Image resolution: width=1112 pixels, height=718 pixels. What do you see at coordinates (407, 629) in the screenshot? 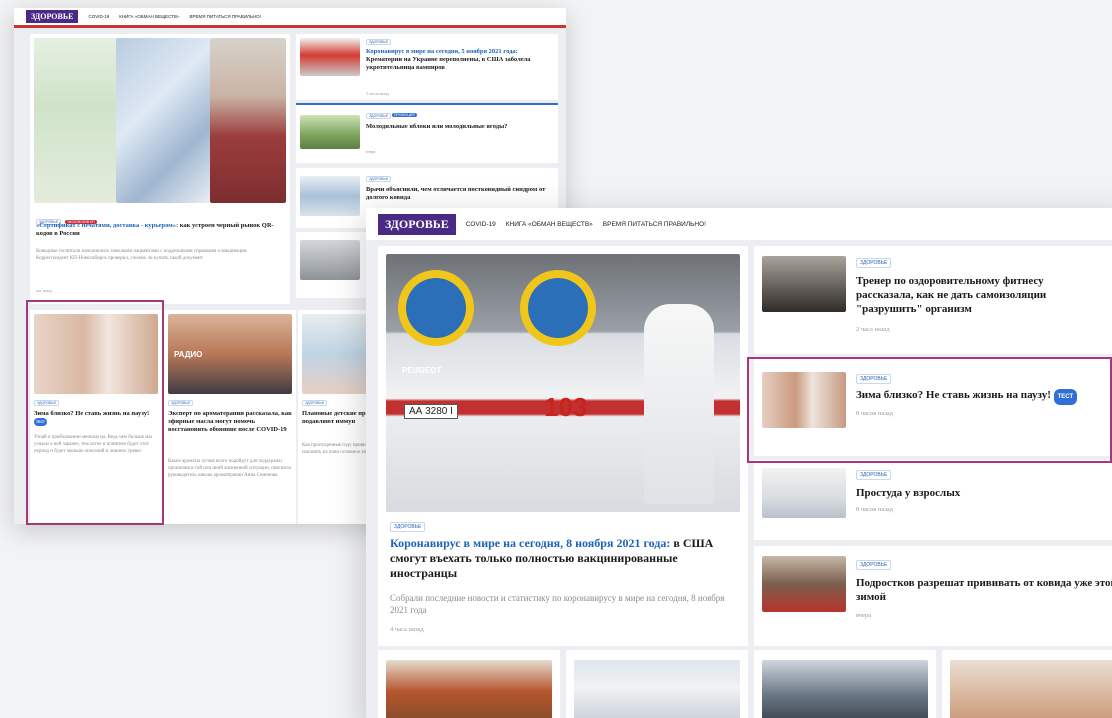
I see `front-main-time: 4 часа назад` at bounding box center [407, 629].